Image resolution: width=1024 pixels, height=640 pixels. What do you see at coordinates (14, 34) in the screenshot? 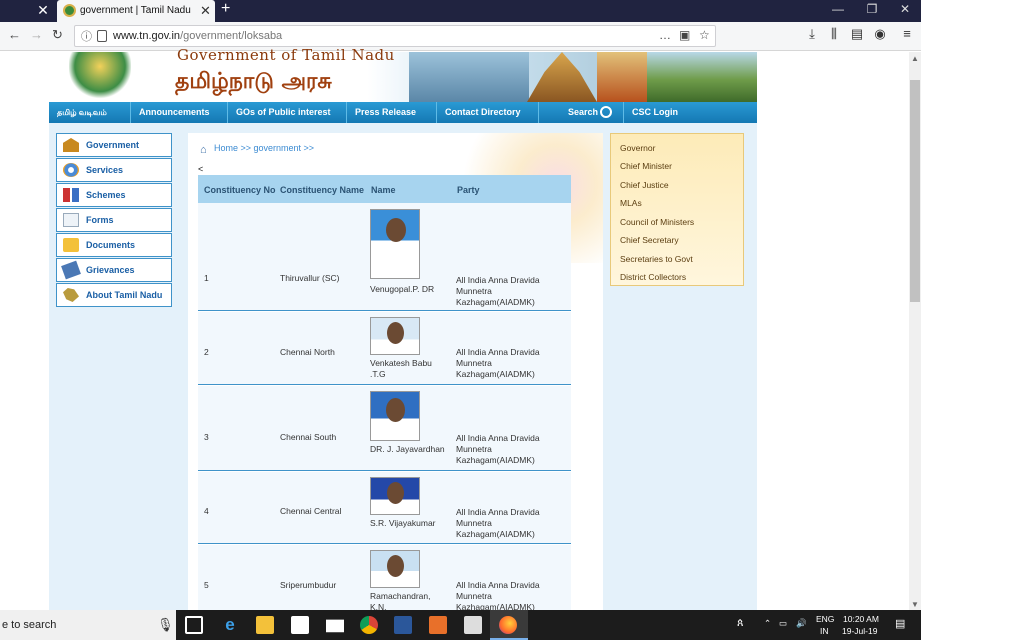
I see `back-icon: ←` at bounding box center [14, 34].